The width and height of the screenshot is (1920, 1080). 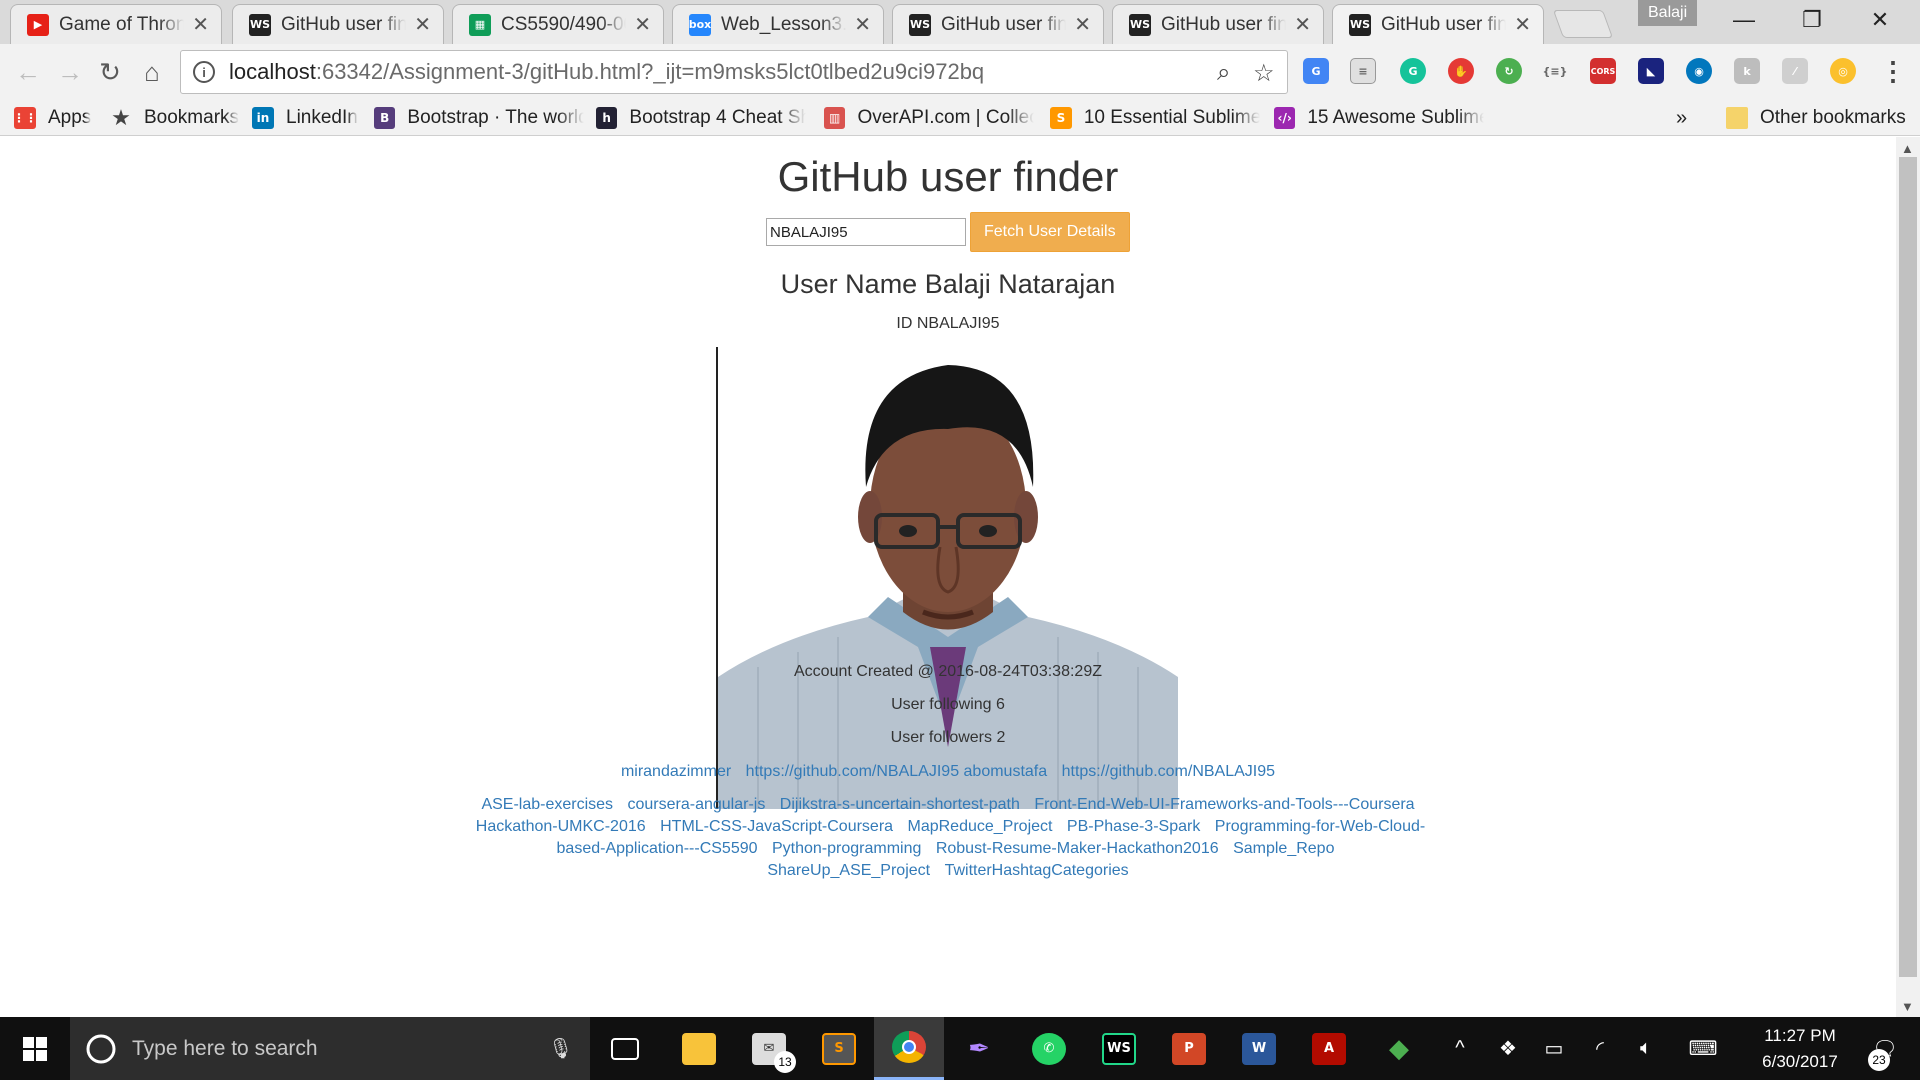 I want to click on google-translate-icon: G, so click(x=1316, y=71).